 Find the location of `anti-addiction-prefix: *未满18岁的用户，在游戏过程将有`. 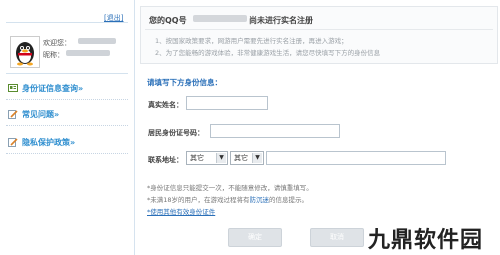

anti-addiction-prefix: *未满18岁的用户，在游戏过程将有 is located at coordinates (198, 200).